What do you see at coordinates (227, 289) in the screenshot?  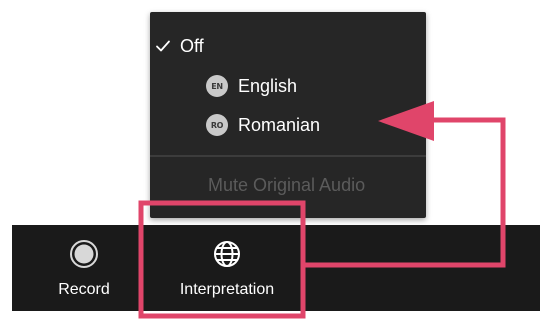 I see `interpretation-label: Interpretation` at bounding box center [227, 289].